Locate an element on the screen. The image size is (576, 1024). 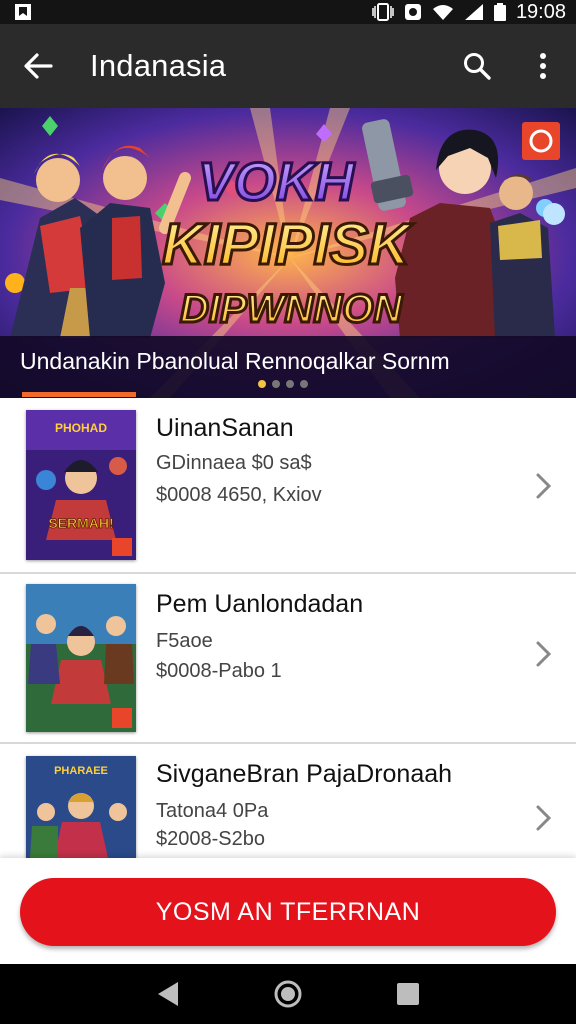
banner-caption-bar: Undanakin Pbanolual Rennoqalkar Sornm is located at coordinates (288, 367).